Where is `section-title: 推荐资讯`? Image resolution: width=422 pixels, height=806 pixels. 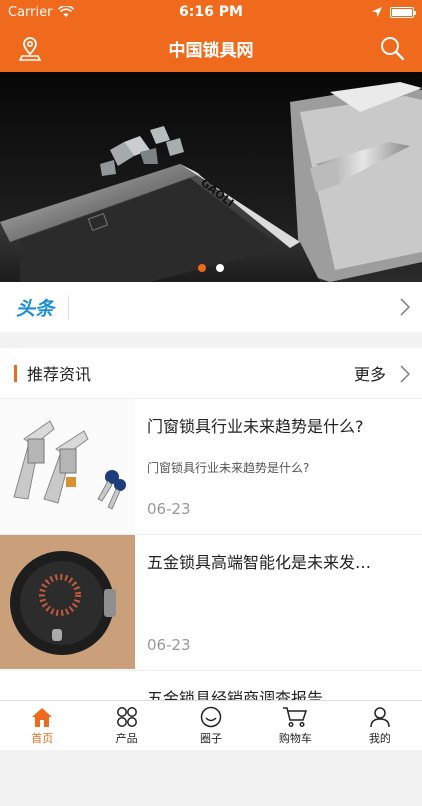
section-title: 推荐资讯 is located at coordinates (190, 373).